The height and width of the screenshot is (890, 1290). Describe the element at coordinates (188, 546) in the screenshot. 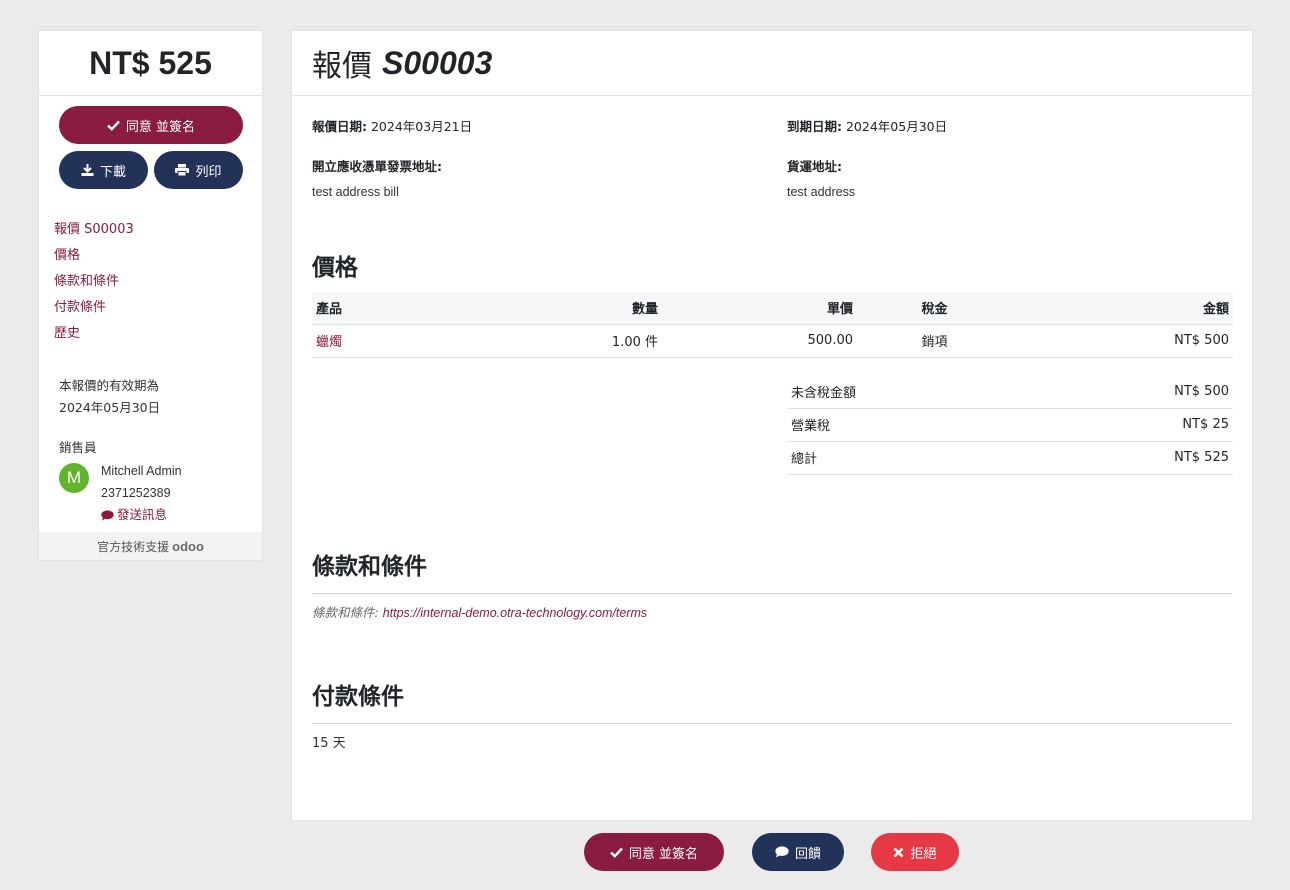

I see `odoo-logo: odoo` at that location.